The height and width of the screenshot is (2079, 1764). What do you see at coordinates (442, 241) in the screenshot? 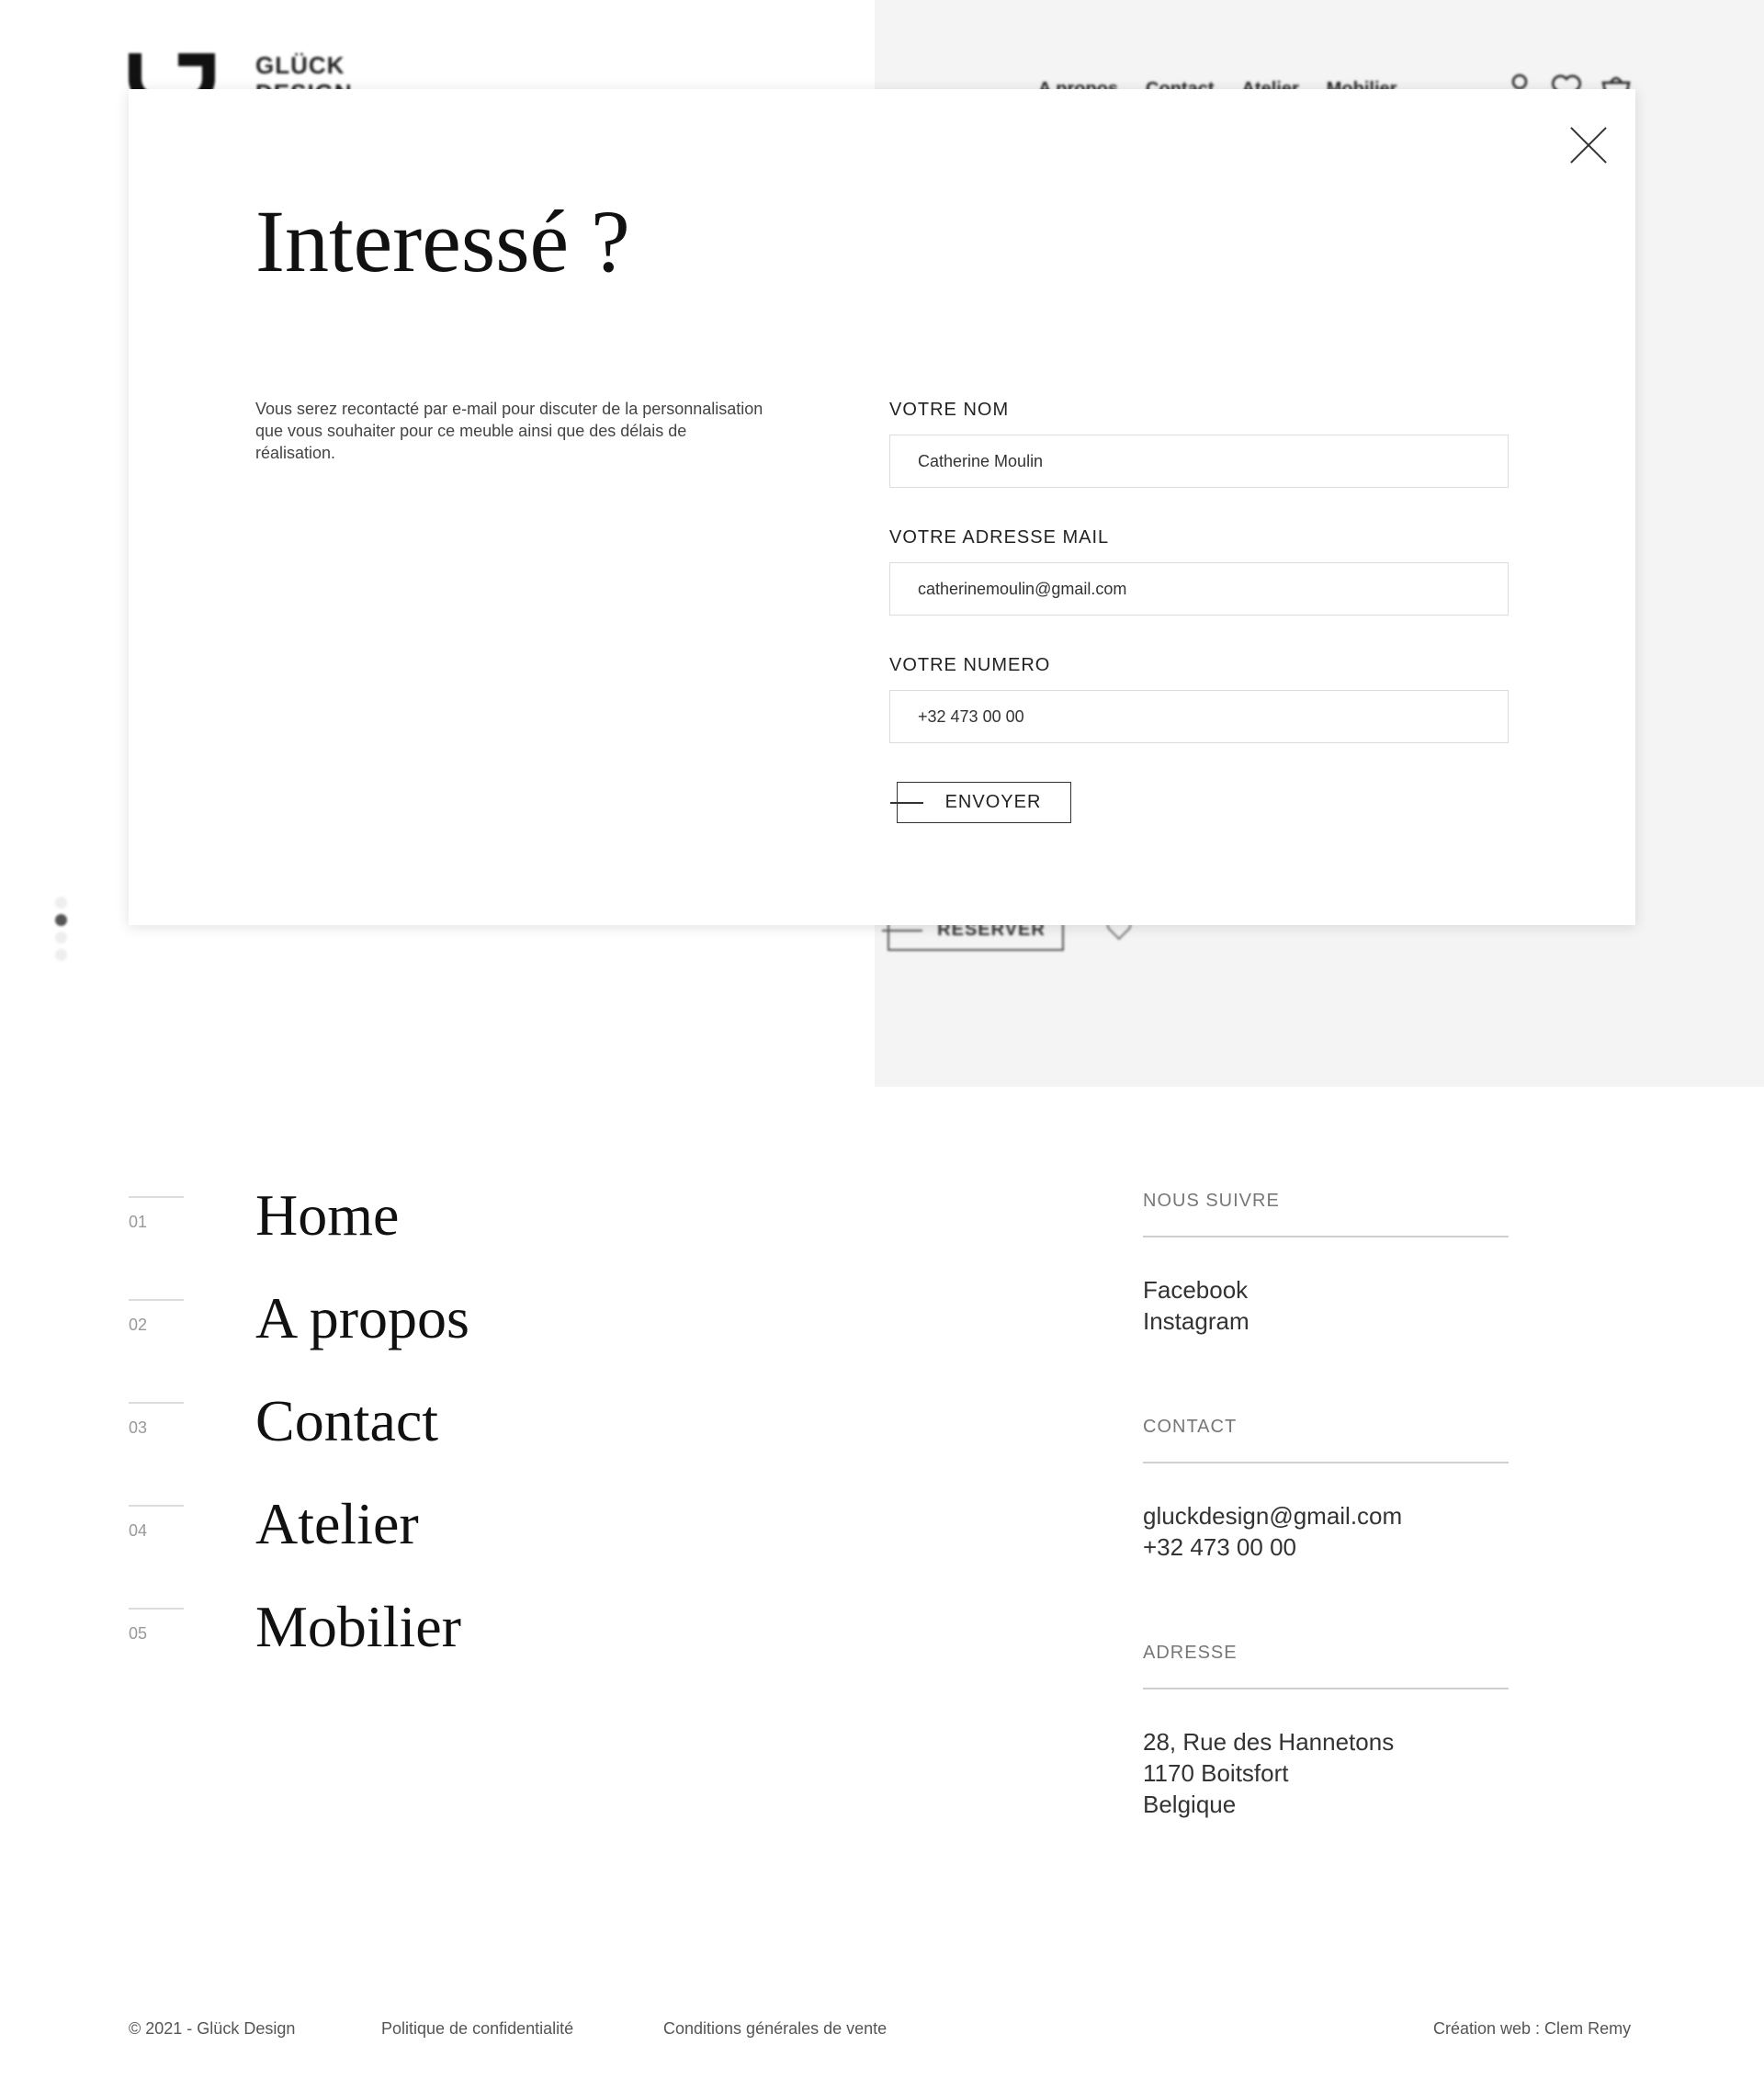
I see `modal-title: Interessé ?` at bounding box center [442, 241].